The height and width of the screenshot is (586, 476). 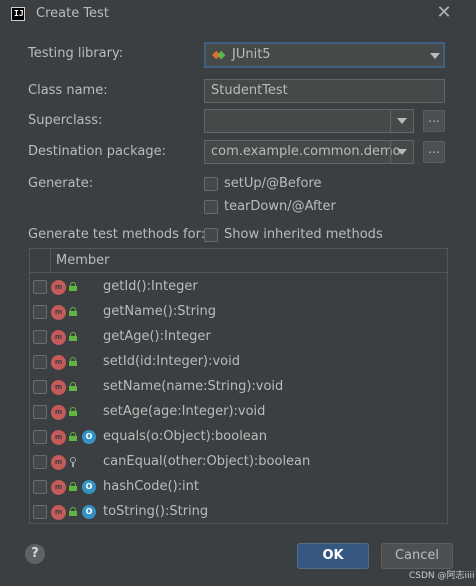 What do you see at coordinates (238, 261) in the screenshot?
I see `table-header: Member` at bounding box center [238, 261].